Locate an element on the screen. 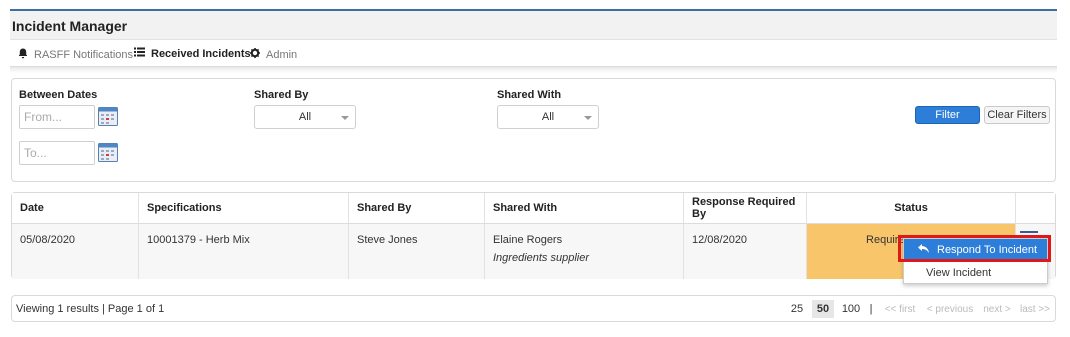  table-cell-specifications: 10001379 - Herb Mix is located at coordinates (244, 251).